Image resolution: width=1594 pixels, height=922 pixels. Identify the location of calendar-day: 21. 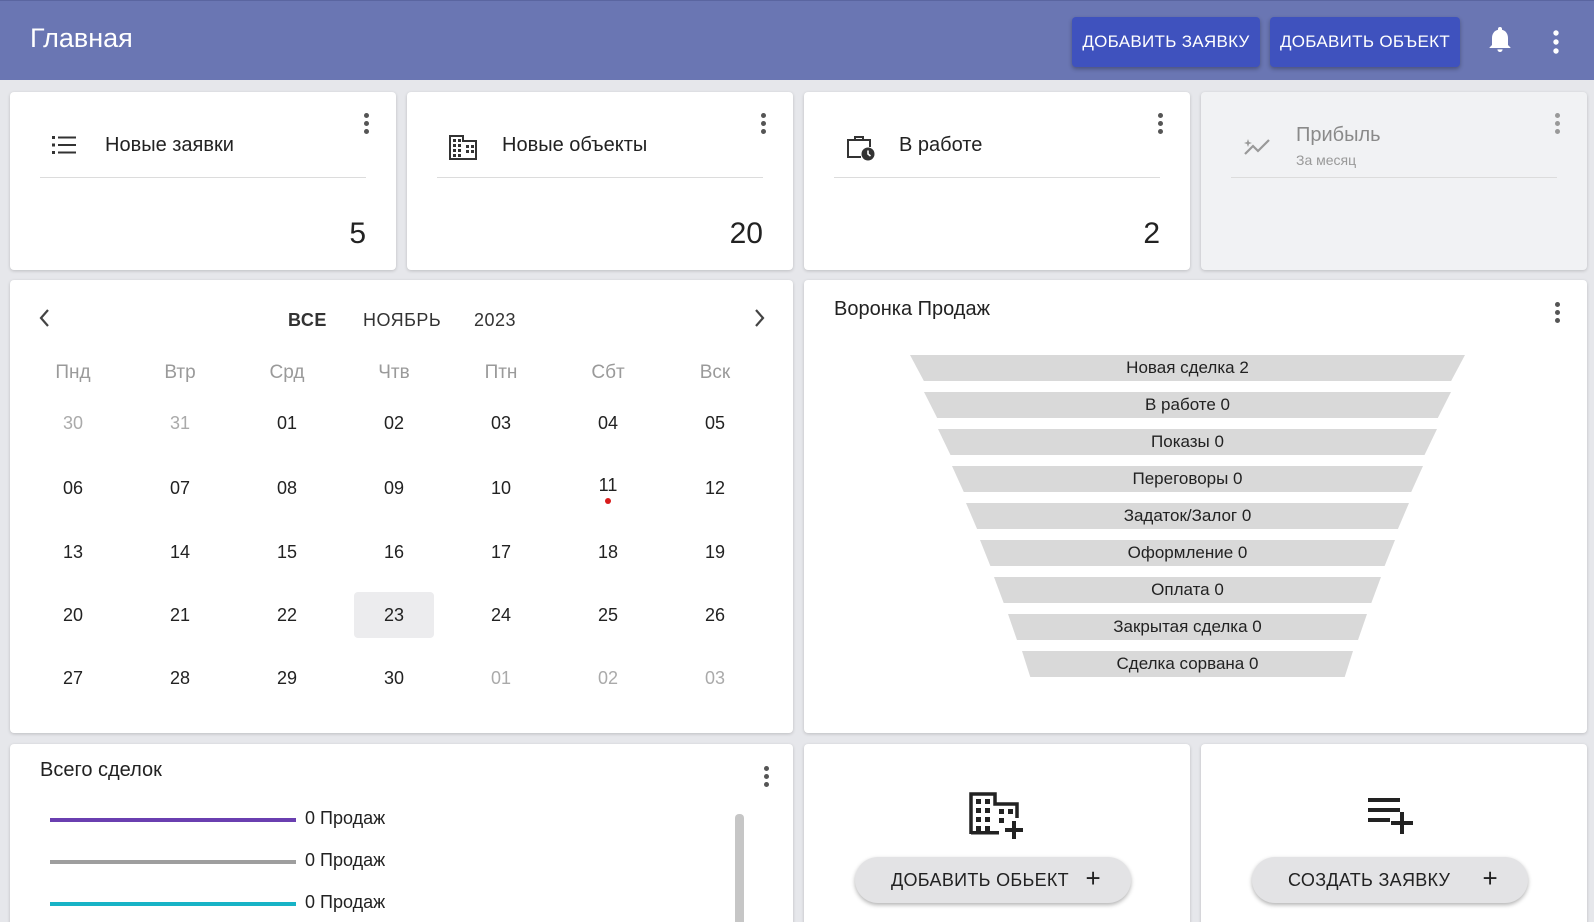
(180, 615).